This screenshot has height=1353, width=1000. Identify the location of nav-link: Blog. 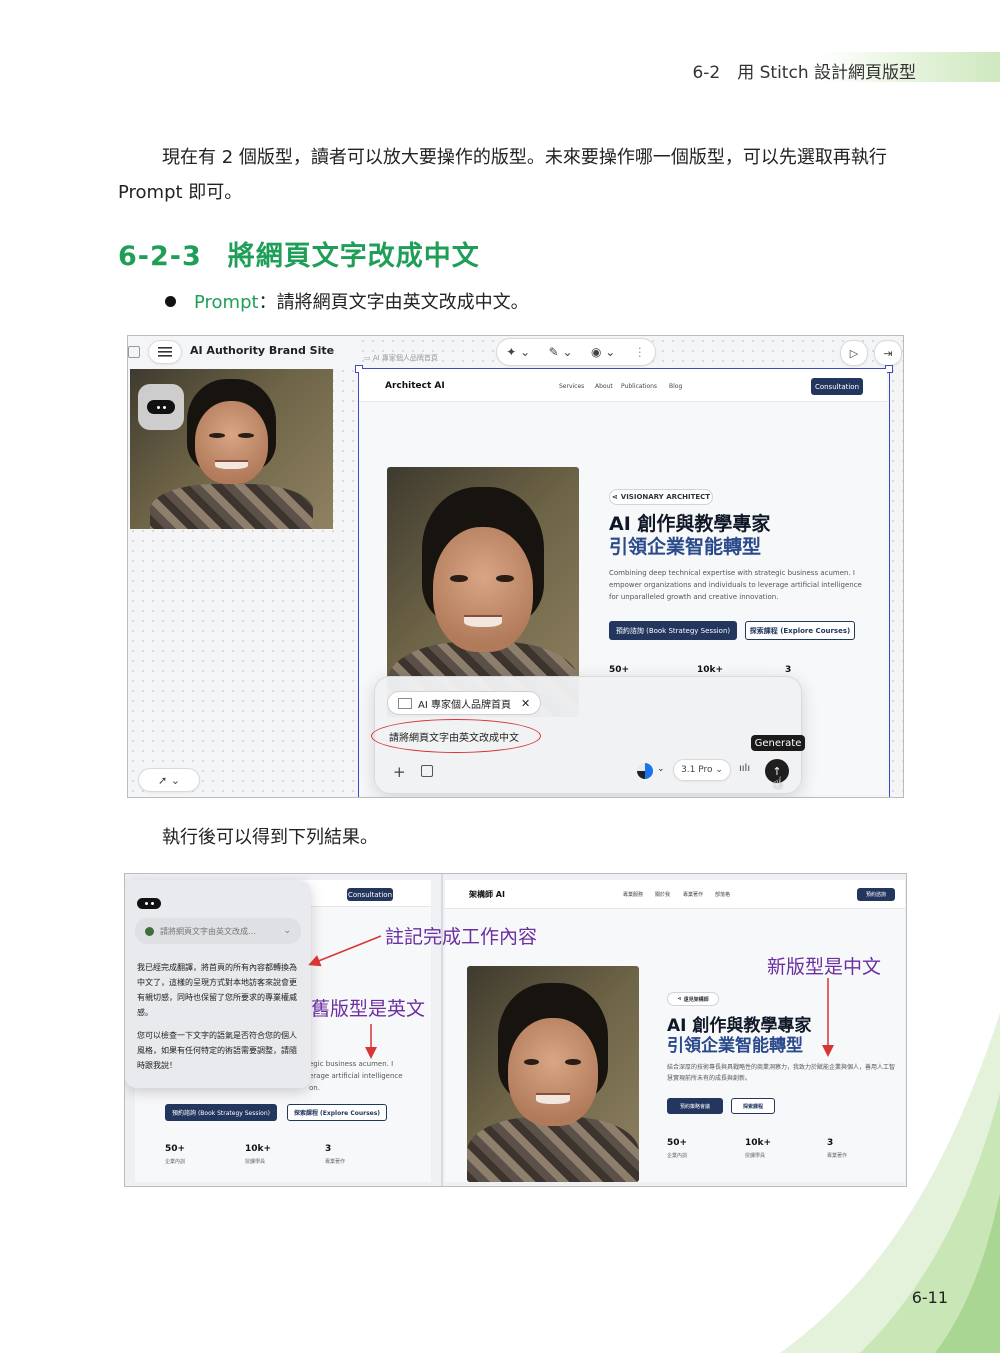
(675, 386).